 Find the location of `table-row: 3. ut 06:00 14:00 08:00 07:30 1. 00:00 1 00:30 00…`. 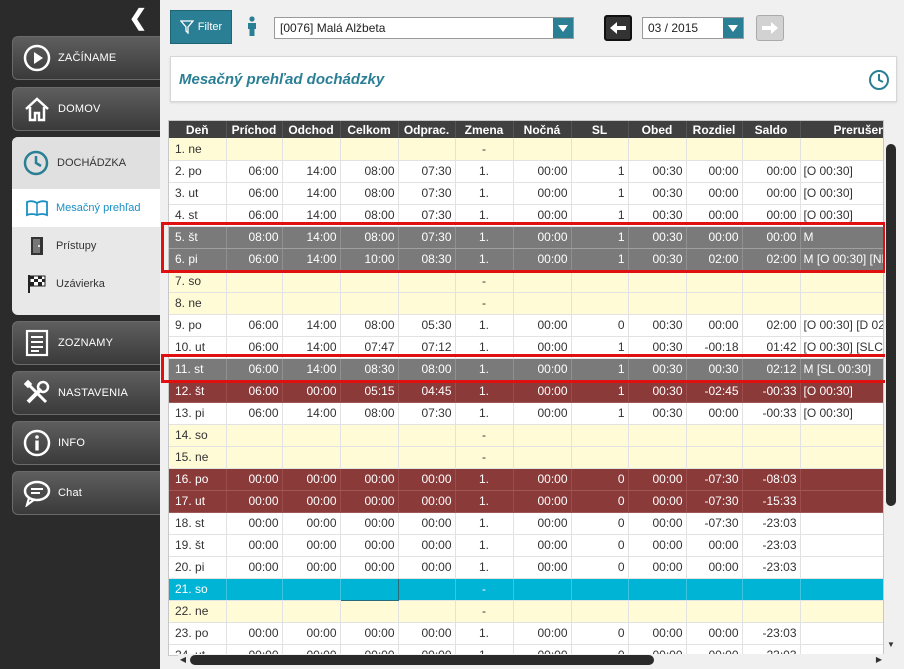

table-row: 3. ut 06:00 14:00 08:00 07:30 1. 00:00 1 00:30 00… is located at coordinates (526, 193).